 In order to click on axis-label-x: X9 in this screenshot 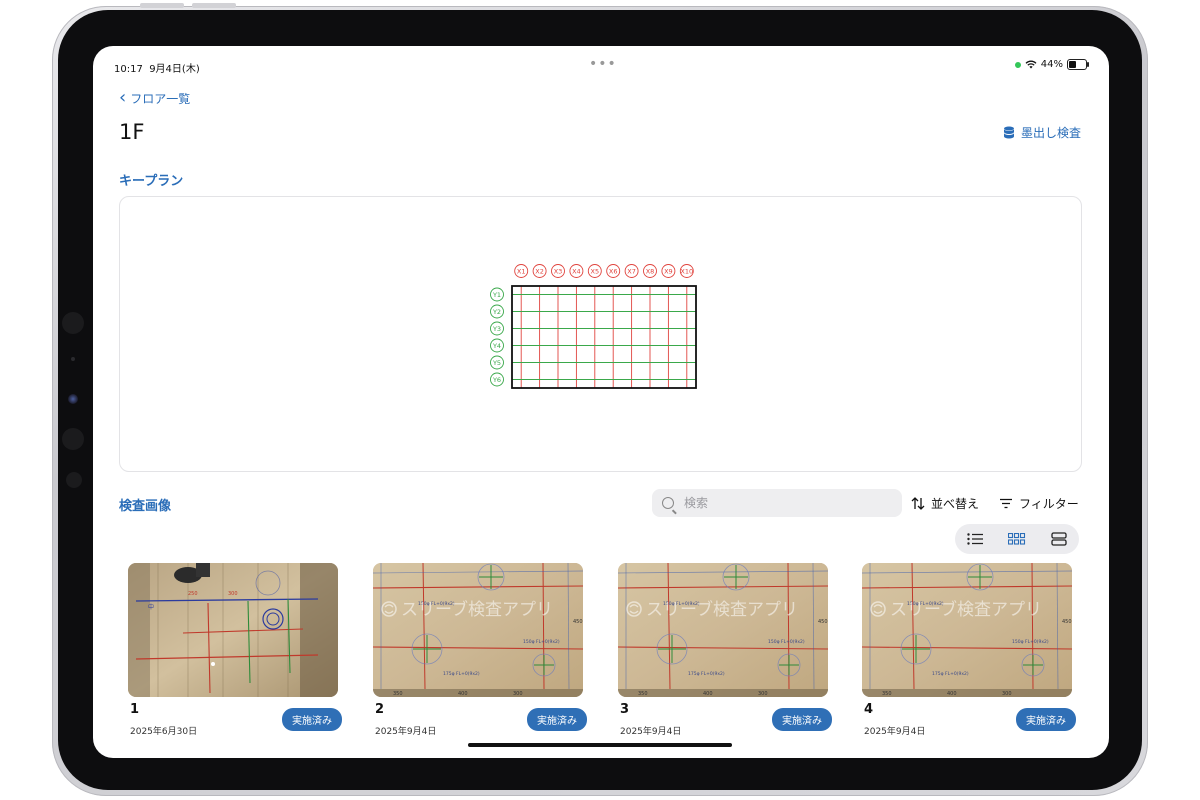, I will do `click(668, 272)`.